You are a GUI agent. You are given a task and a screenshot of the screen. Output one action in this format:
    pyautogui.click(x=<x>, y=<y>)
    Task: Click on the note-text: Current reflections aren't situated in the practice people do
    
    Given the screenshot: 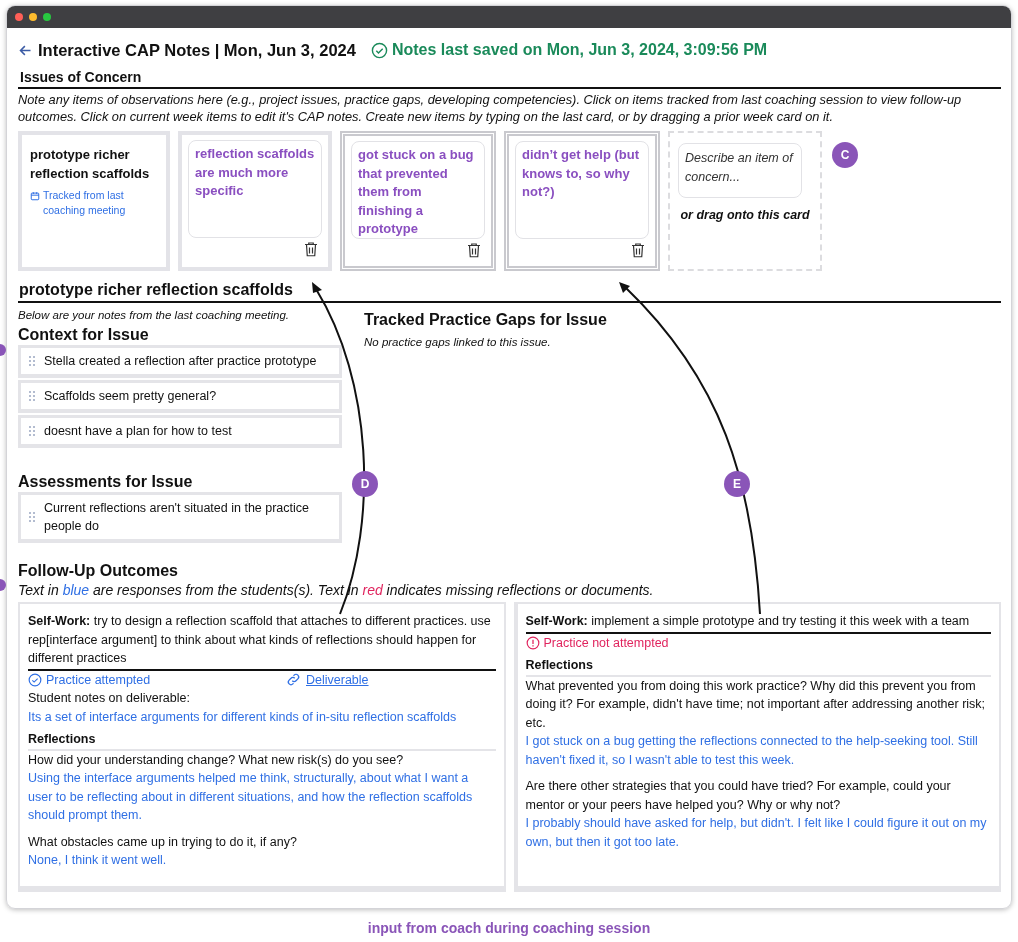 What is the action you would take?
    pyautogui.click(x=177, y=517)
    